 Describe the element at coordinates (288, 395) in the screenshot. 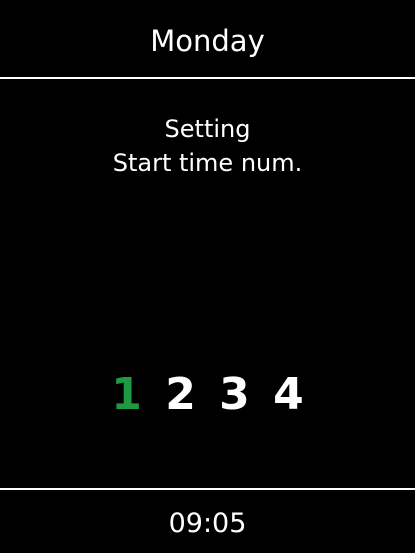

I see `start-time-option-4: 4` at that location.